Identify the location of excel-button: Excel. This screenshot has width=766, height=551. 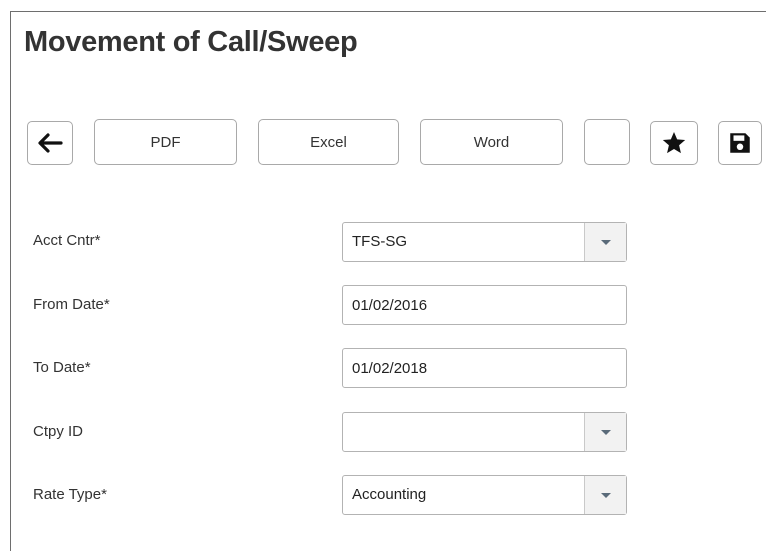
(328, 142).